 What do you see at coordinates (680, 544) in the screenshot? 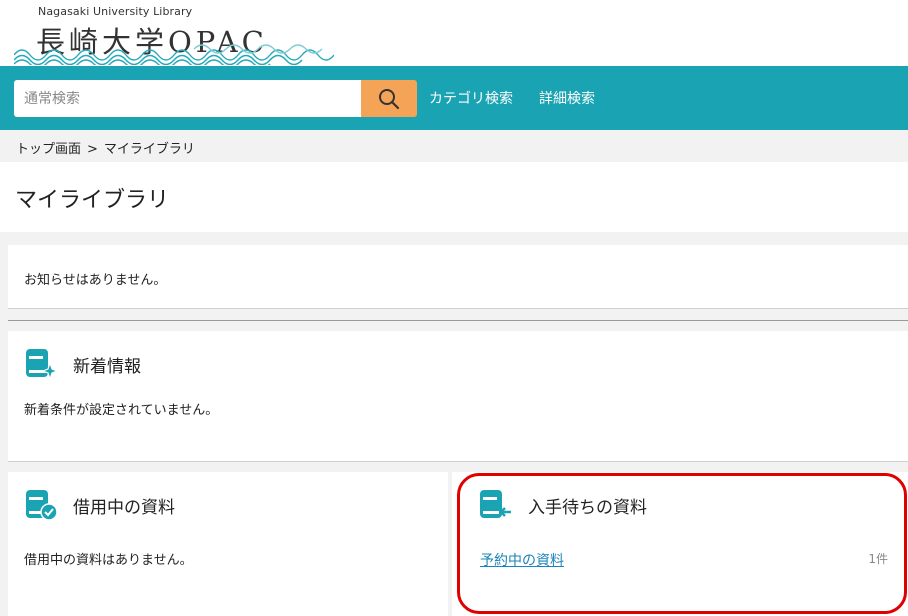
I see `holds-panel: 入手待ちの資料 予約中の資料 1件` at bounding box center [680, 544].